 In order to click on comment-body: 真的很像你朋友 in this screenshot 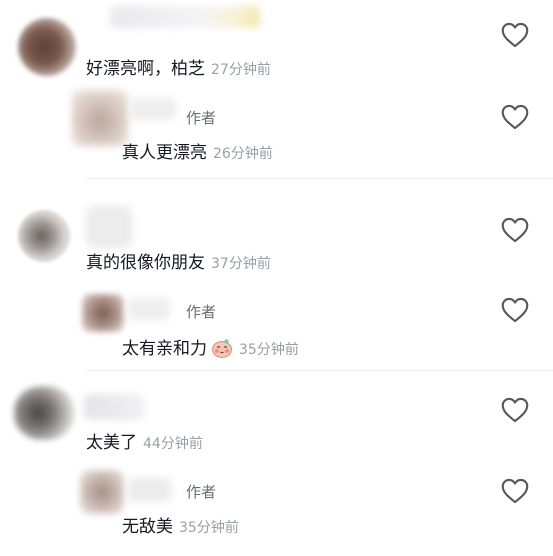, I will do `click(145, 263)`.